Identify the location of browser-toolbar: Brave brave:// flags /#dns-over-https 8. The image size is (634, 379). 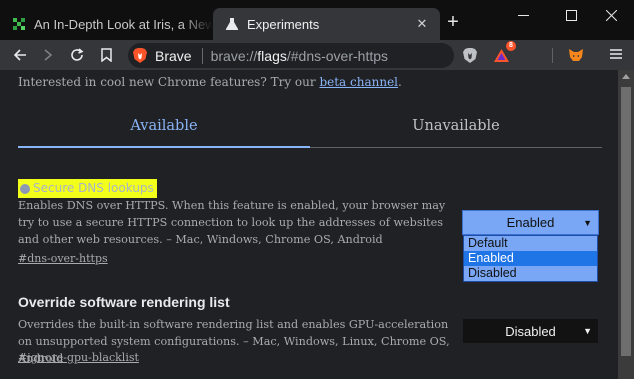
(317, 55).